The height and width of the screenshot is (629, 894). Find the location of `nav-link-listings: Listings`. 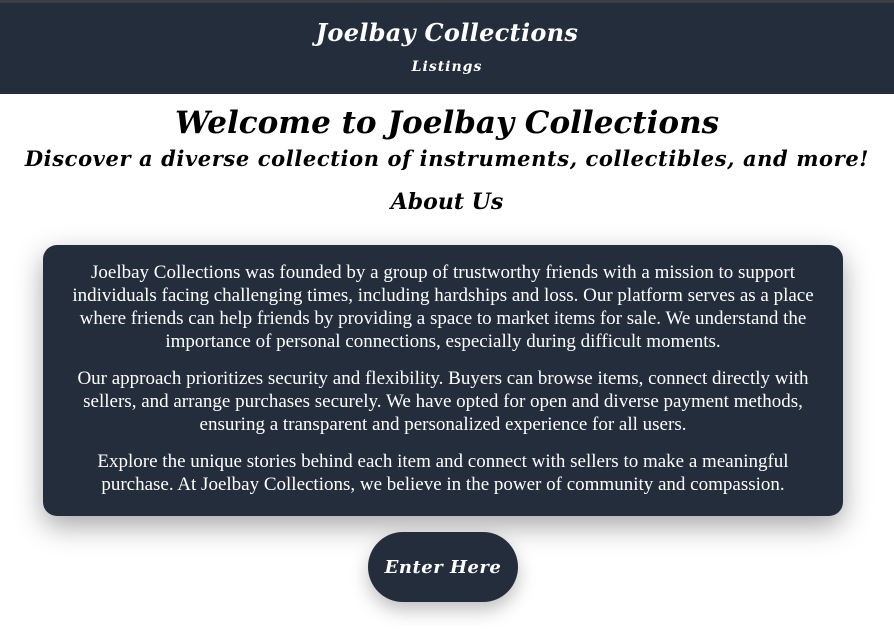

nav-link-listings: Listings is located at coordinates (447, 67).